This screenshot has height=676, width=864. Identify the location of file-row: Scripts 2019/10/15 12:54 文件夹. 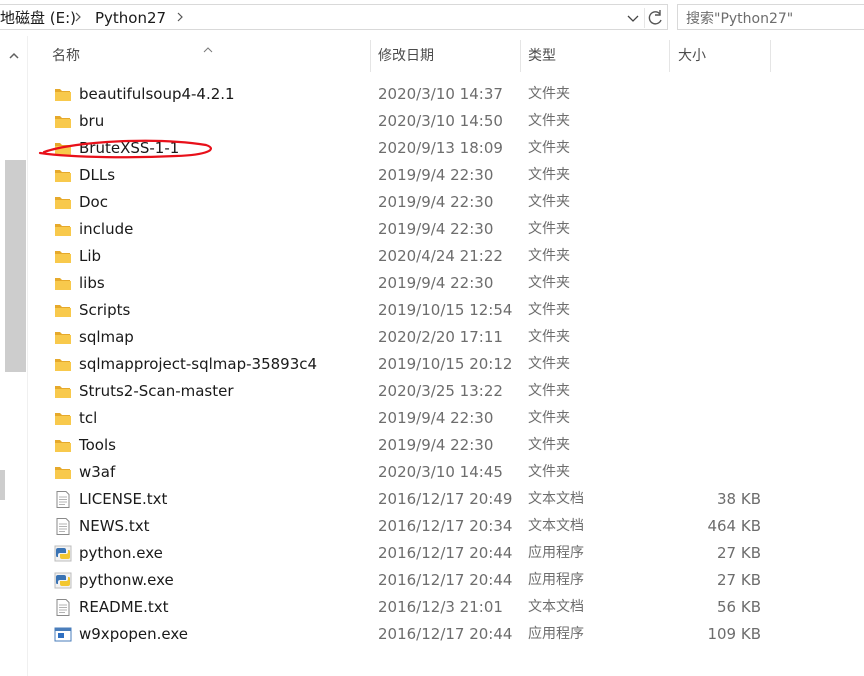
(446, 310).